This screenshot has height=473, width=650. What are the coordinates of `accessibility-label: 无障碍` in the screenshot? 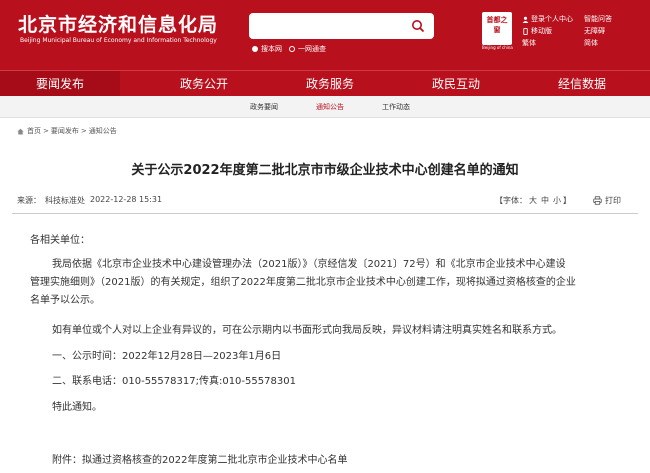 It's located at (594, 31).